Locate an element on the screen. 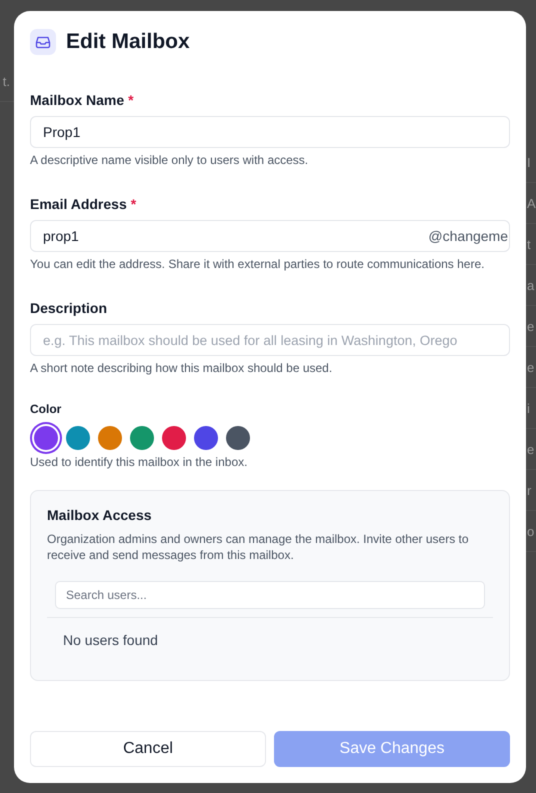  background-text: o is located at coordinates (530, 531).